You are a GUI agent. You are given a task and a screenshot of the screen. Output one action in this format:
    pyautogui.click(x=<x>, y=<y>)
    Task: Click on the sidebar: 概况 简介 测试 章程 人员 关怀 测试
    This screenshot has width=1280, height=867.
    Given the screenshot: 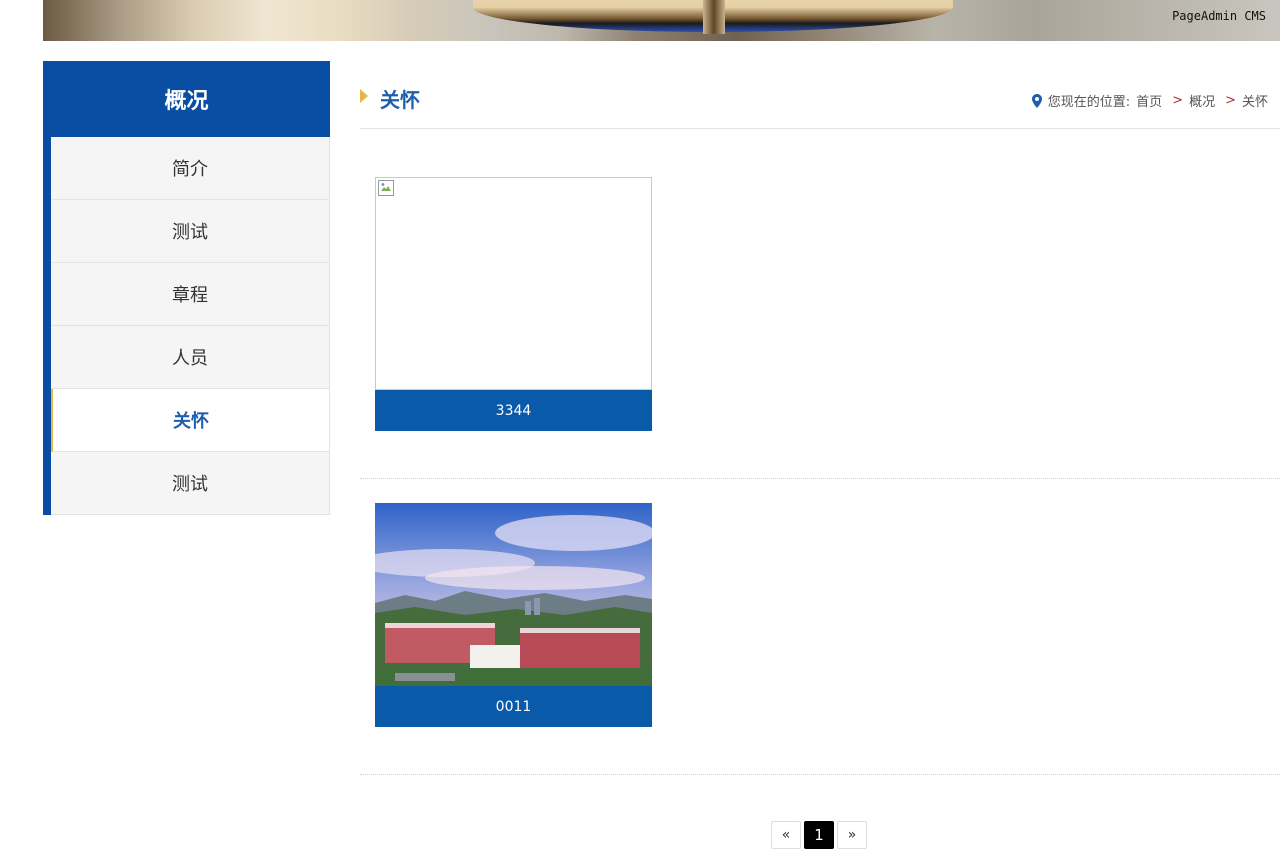 What is the action you would take?
    pyautogui.click(x=186, y=288)
    